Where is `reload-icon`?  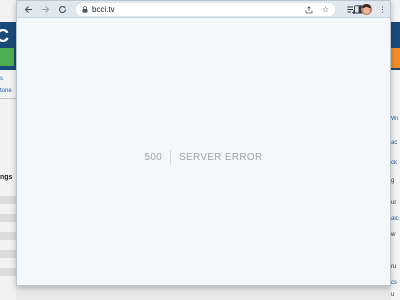
reload-icon is located at coordinates (62, 9).